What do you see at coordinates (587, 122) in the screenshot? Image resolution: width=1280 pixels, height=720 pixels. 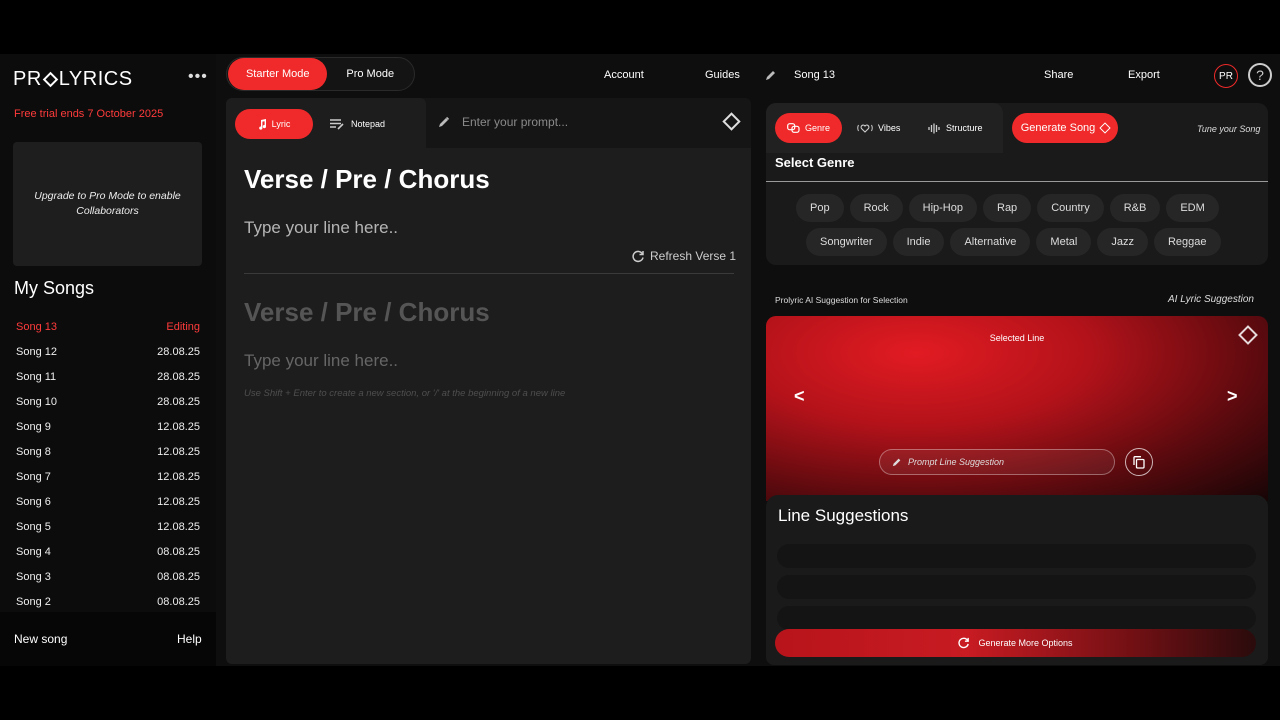 I see `prompt-input` at bounding box center [587, 122].